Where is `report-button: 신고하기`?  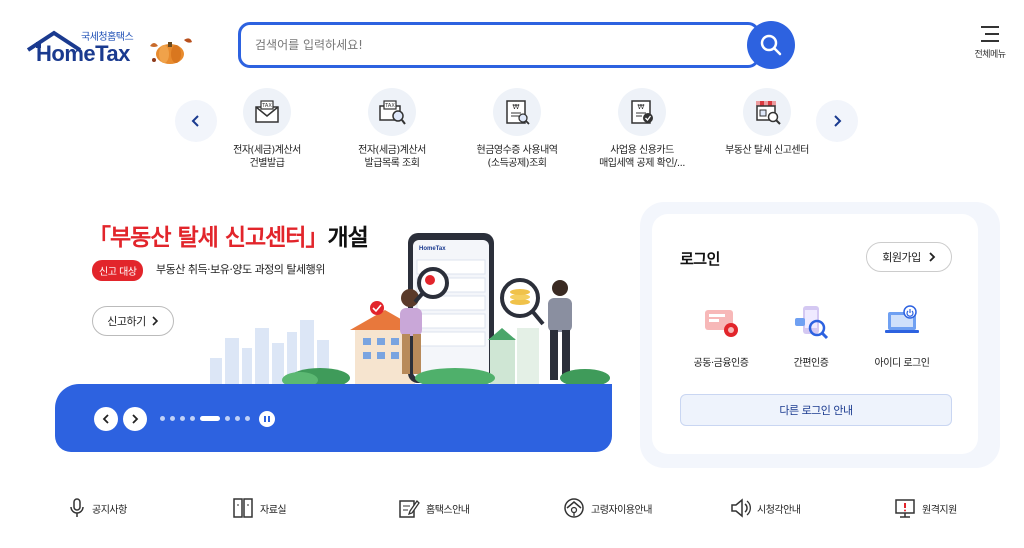 report-button: 신고하기 is located at coordinates (133, 321).